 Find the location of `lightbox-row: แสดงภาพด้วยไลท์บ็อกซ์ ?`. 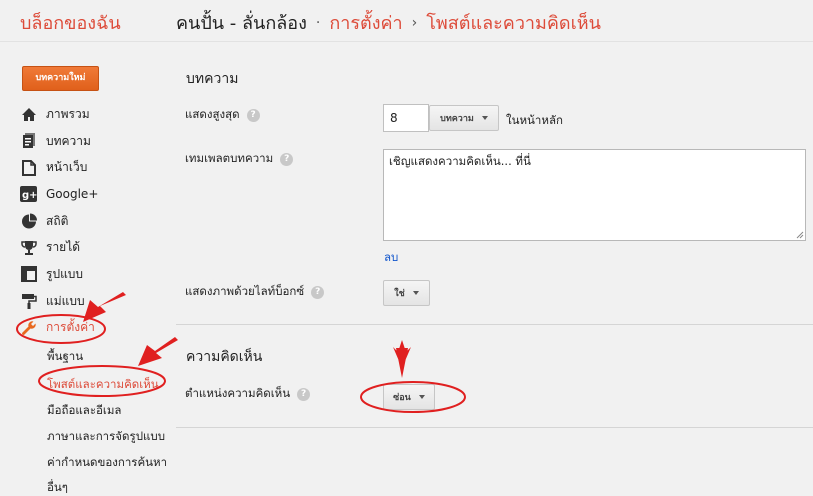

lightbox-row: แสดงภาพด้วยไลท์บ็อกซ์ ? is located at coordinates (255, 292).